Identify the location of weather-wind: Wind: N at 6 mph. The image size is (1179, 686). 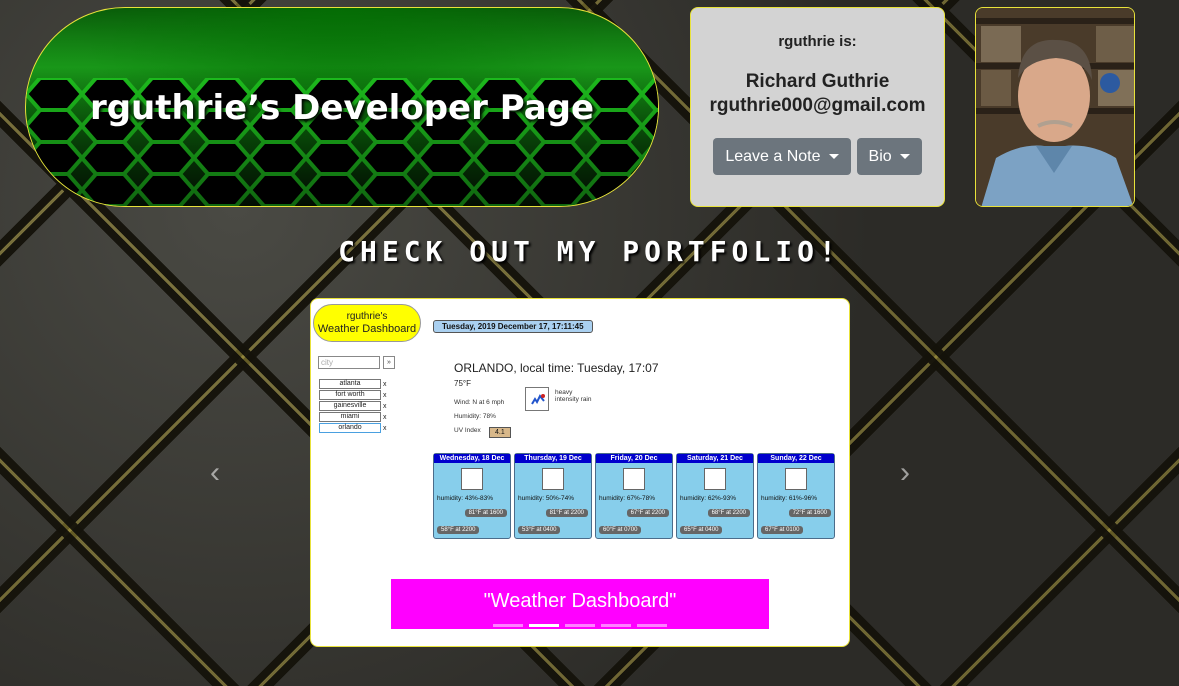
(479, 402).